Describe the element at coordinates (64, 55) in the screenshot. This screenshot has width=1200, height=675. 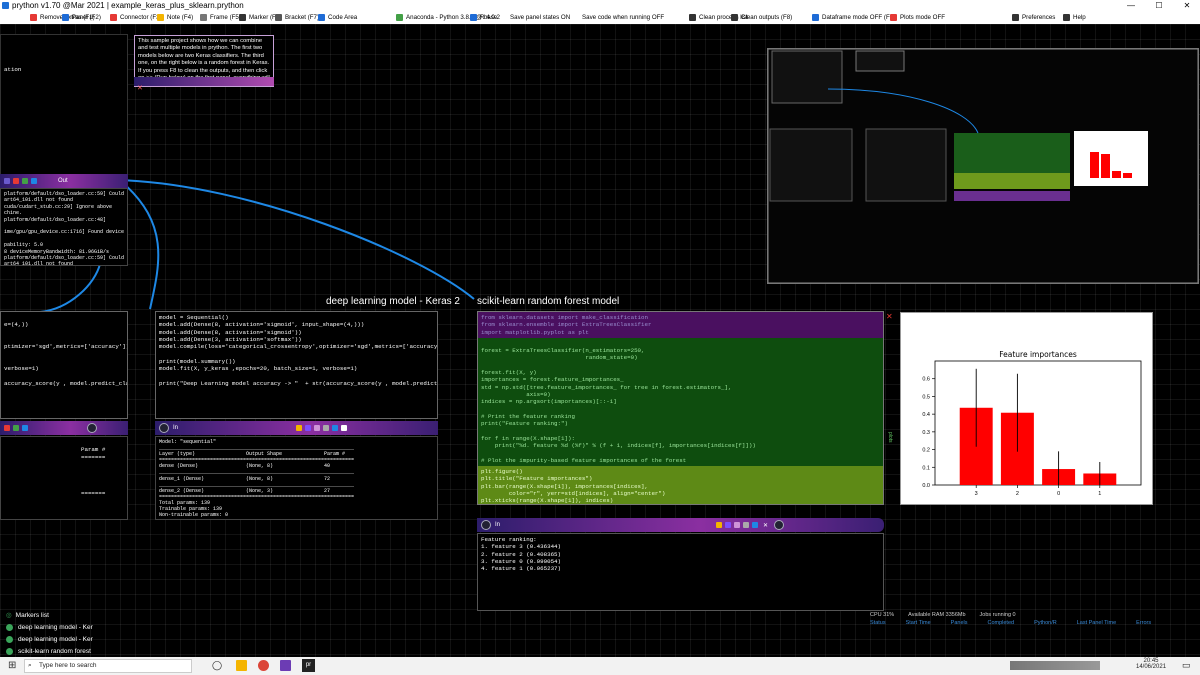
I see `left-top-code: ation` at that location.